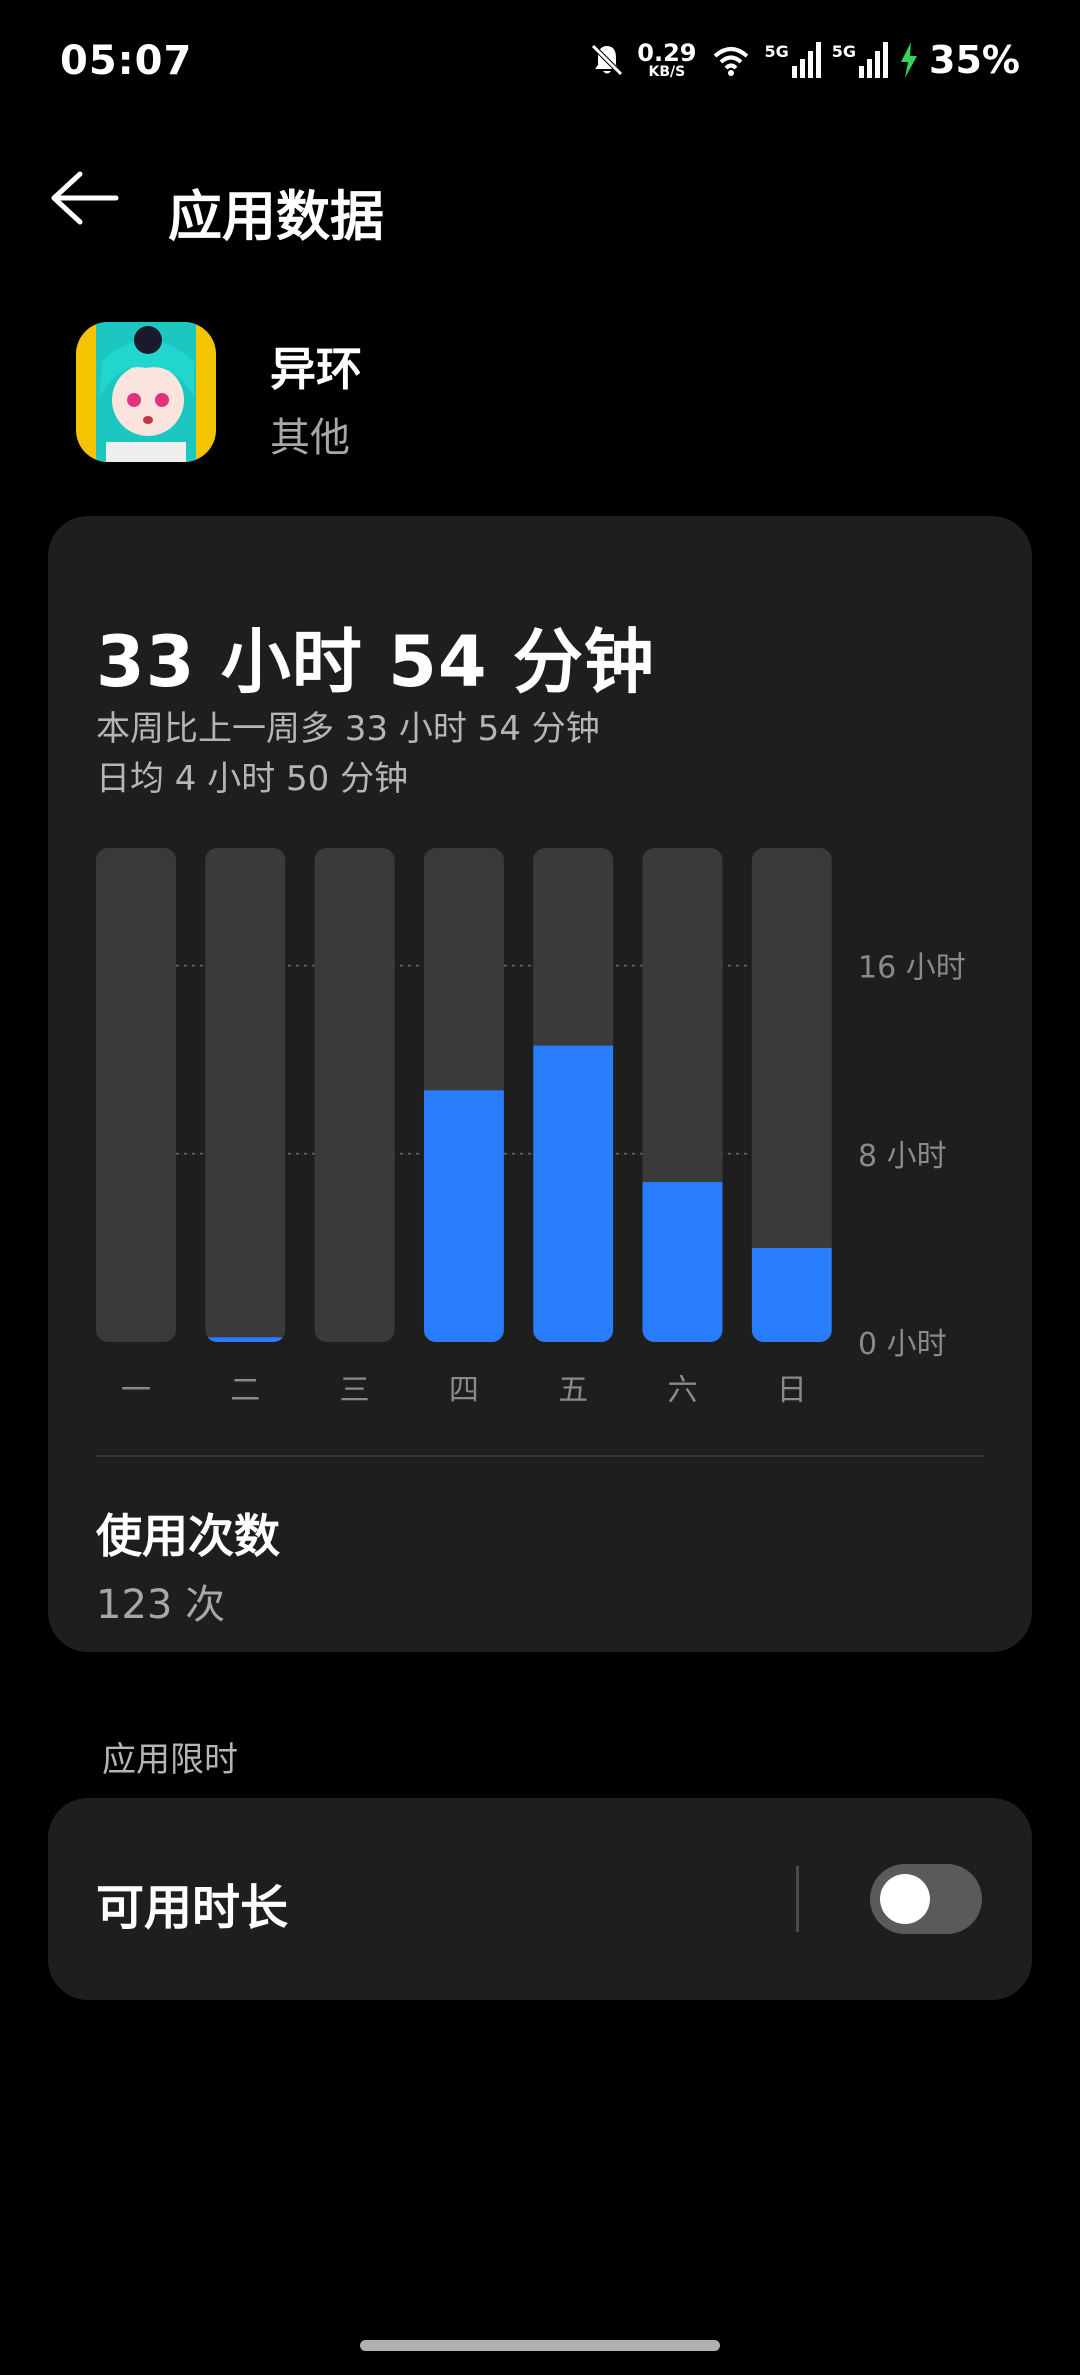 The image size is (1080, 2375). What do you see at coordinates (463, 1216) in the screenshot?
I see `bar-四` at bounding box center [463, 1216].